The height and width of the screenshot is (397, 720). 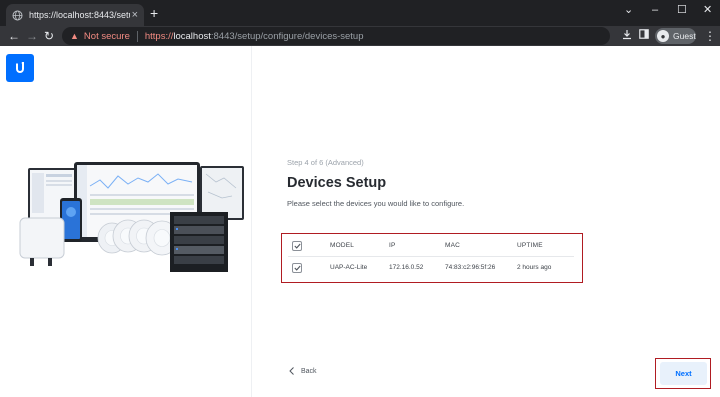 What do you see at coordinates (14, 36) in the screenshot?
I see `back-arrow-icon: ←` at bounding box center [14, 36].